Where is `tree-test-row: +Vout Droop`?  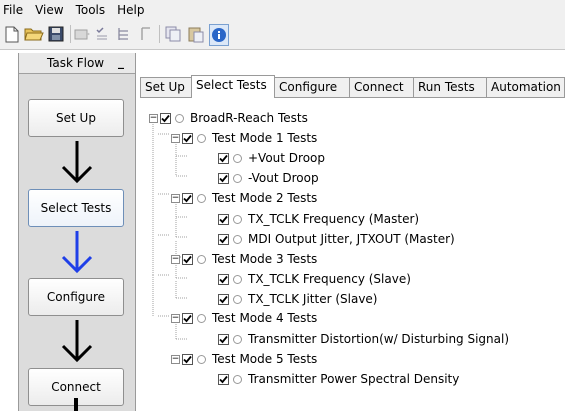 tree-test-row: +Vout Droop is located at coordinates (271, 158).